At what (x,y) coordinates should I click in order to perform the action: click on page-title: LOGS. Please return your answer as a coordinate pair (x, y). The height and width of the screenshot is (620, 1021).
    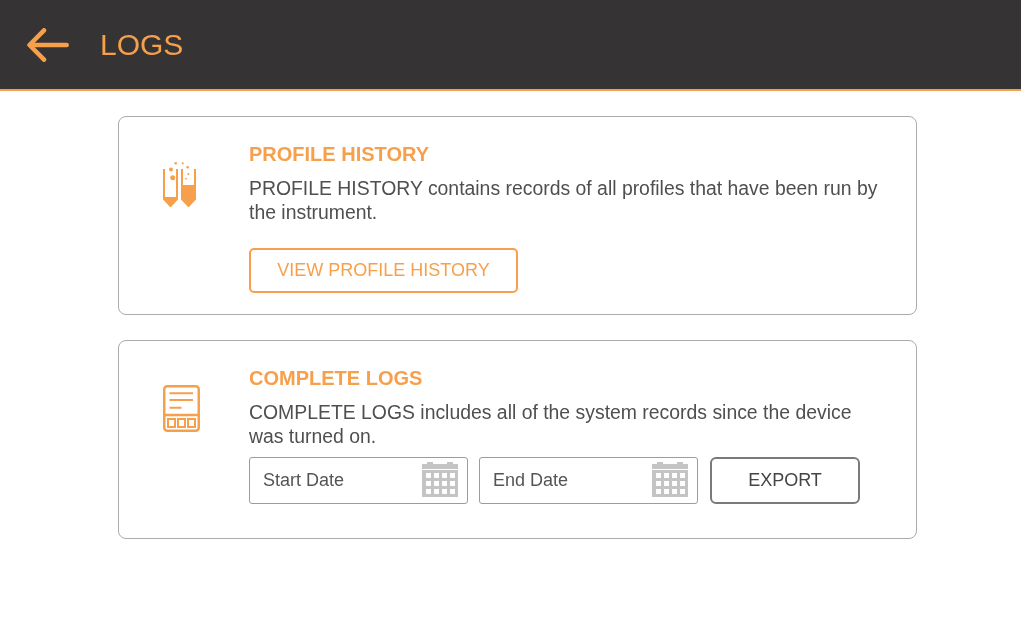
    Looking at the image, I should click on (142, 44).